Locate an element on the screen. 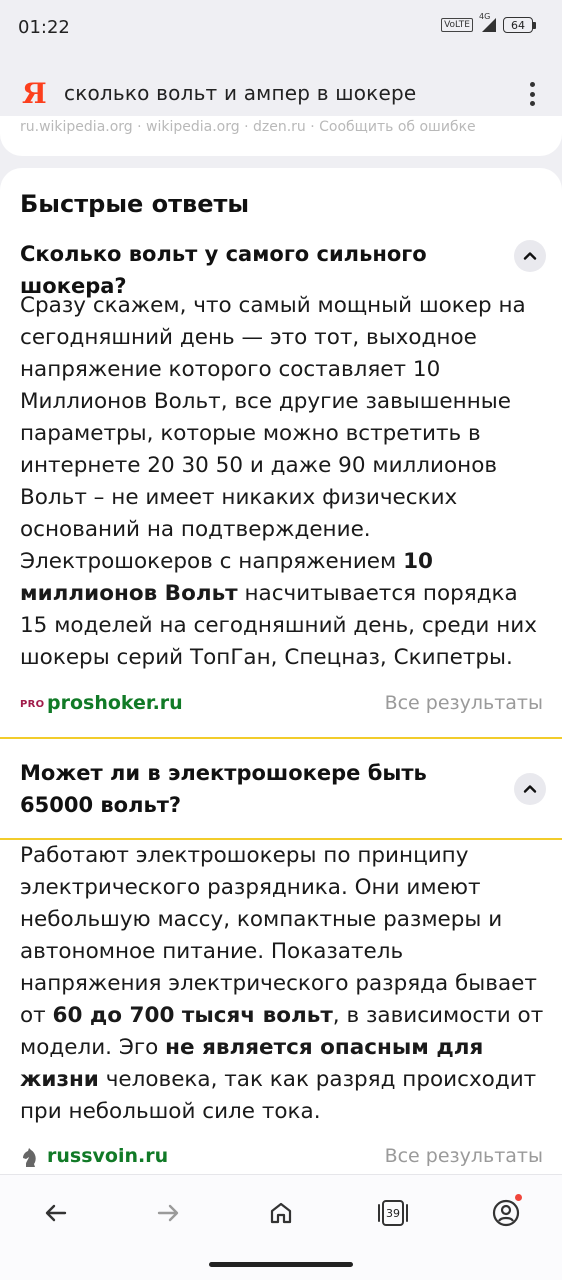 This screenshot has width=562, height=1280. profile-icon is located at coordinates (506, 1213).